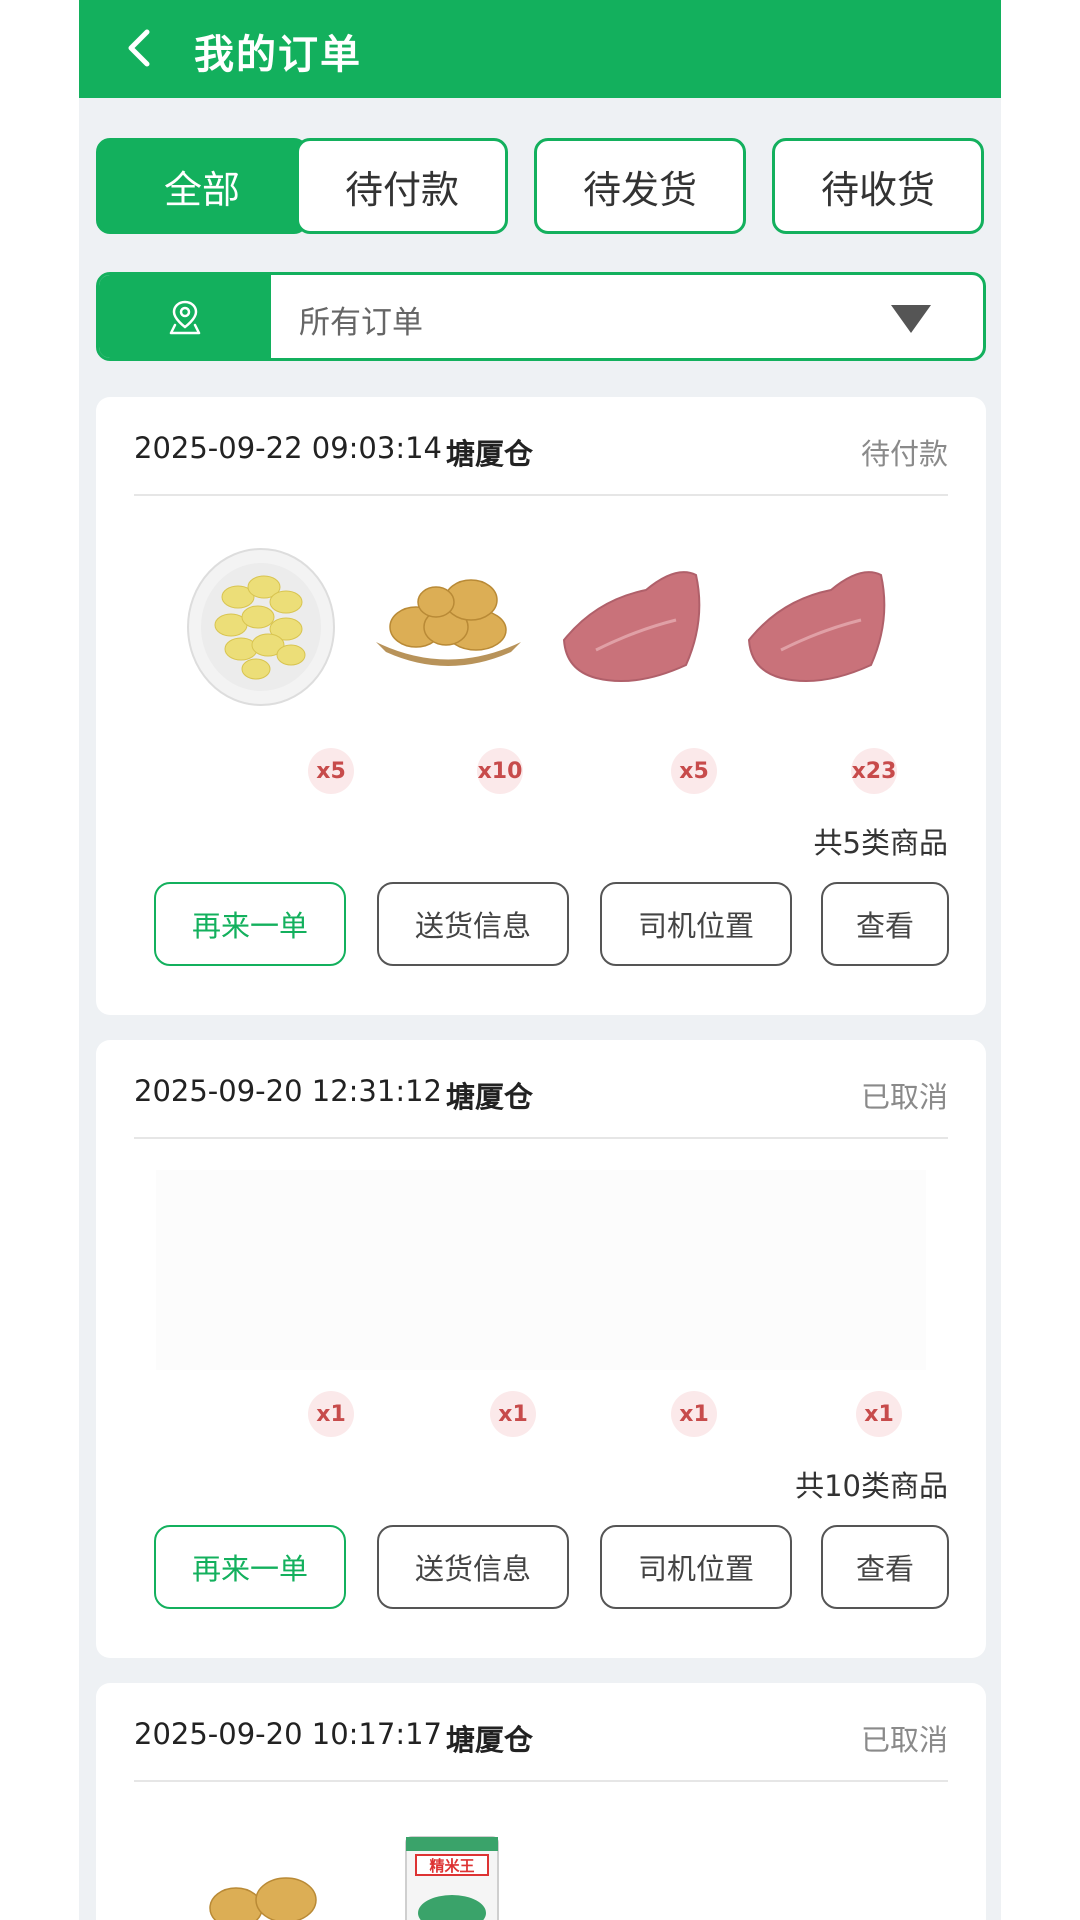 The width and height of the screenshot is (1080, 1920). Describe the element at coordinates (452, 1878) in the screenshot. I see `rice-bag-icon: 精米王` at that location.